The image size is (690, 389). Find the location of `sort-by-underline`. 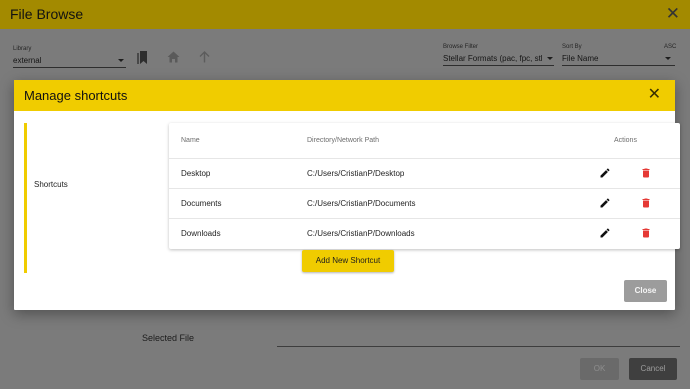

sort-by-underline is located at coordinates (618, 65).